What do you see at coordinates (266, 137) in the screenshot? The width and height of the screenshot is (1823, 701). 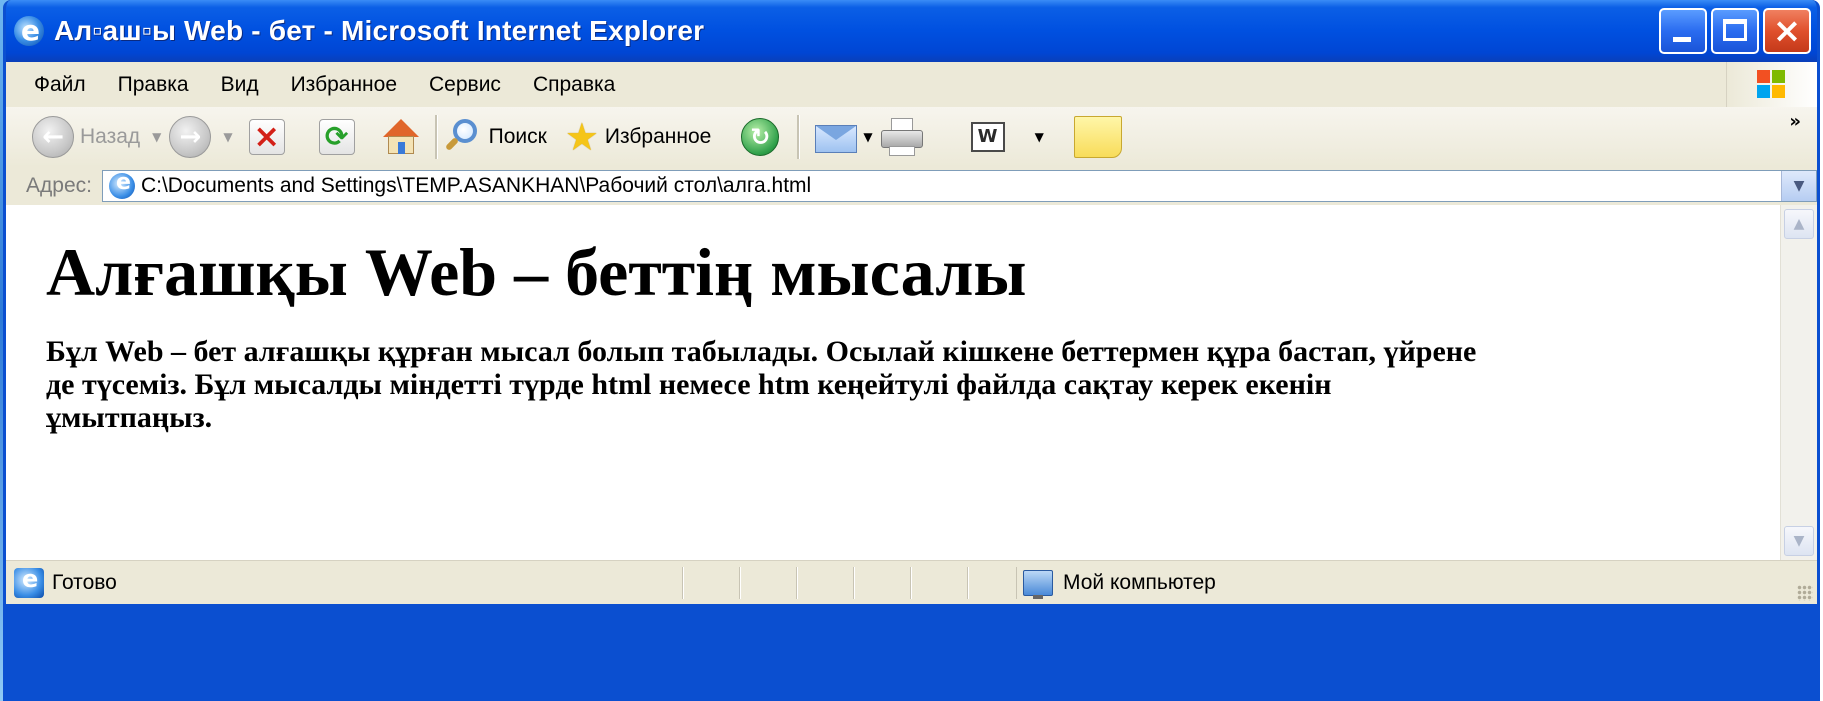 I see `stop-icon` at bounding box center [266, 137].